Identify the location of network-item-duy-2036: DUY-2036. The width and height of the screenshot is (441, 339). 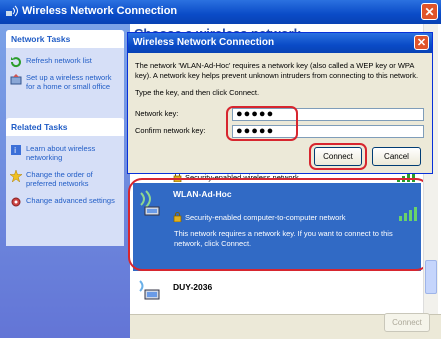
(277, 290).